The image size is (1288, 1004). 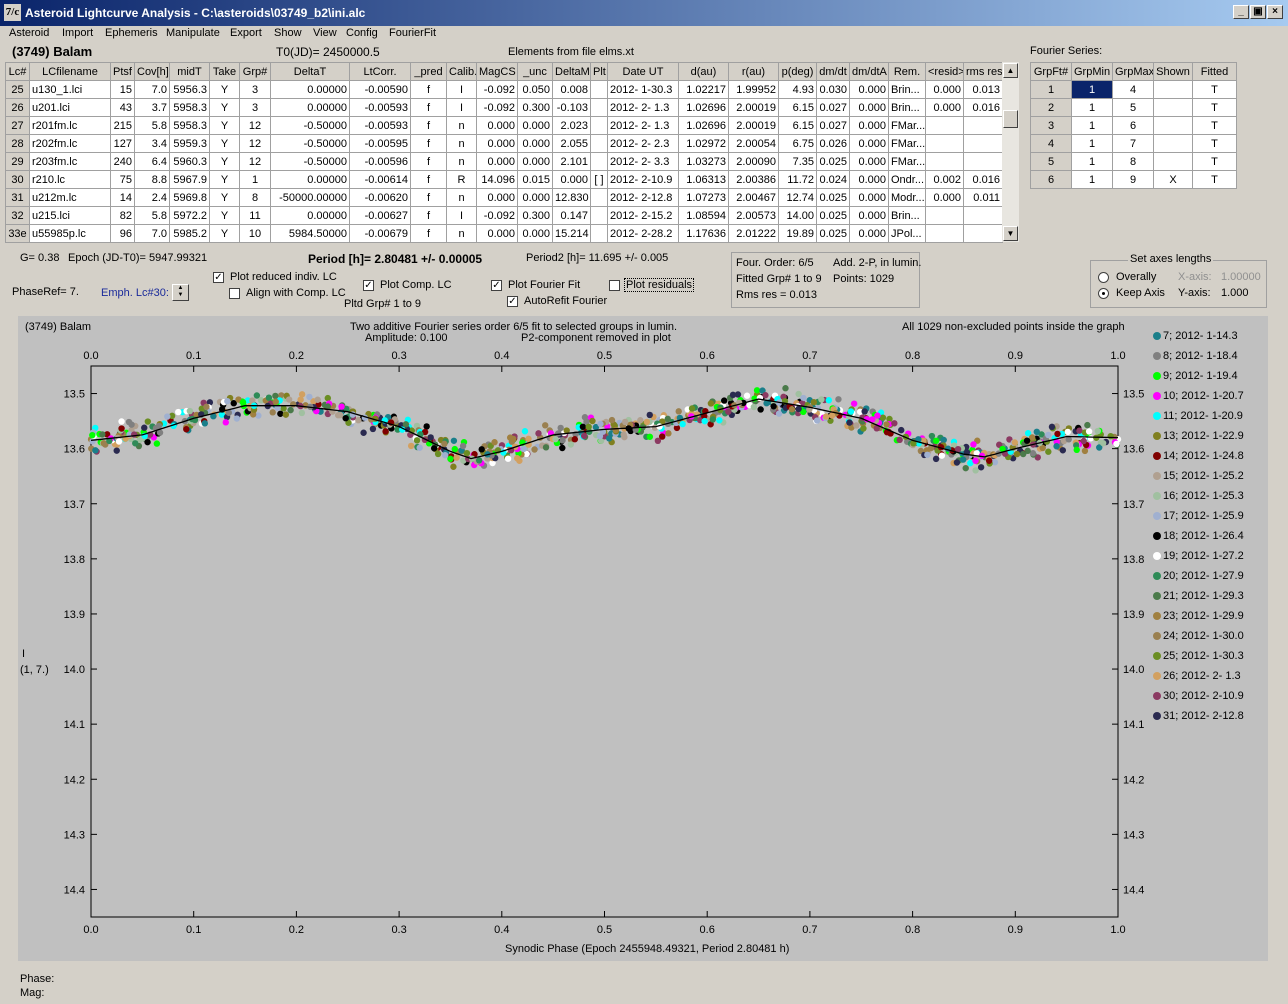 I want to click on row-header: 28, so click(x=17, y=143).